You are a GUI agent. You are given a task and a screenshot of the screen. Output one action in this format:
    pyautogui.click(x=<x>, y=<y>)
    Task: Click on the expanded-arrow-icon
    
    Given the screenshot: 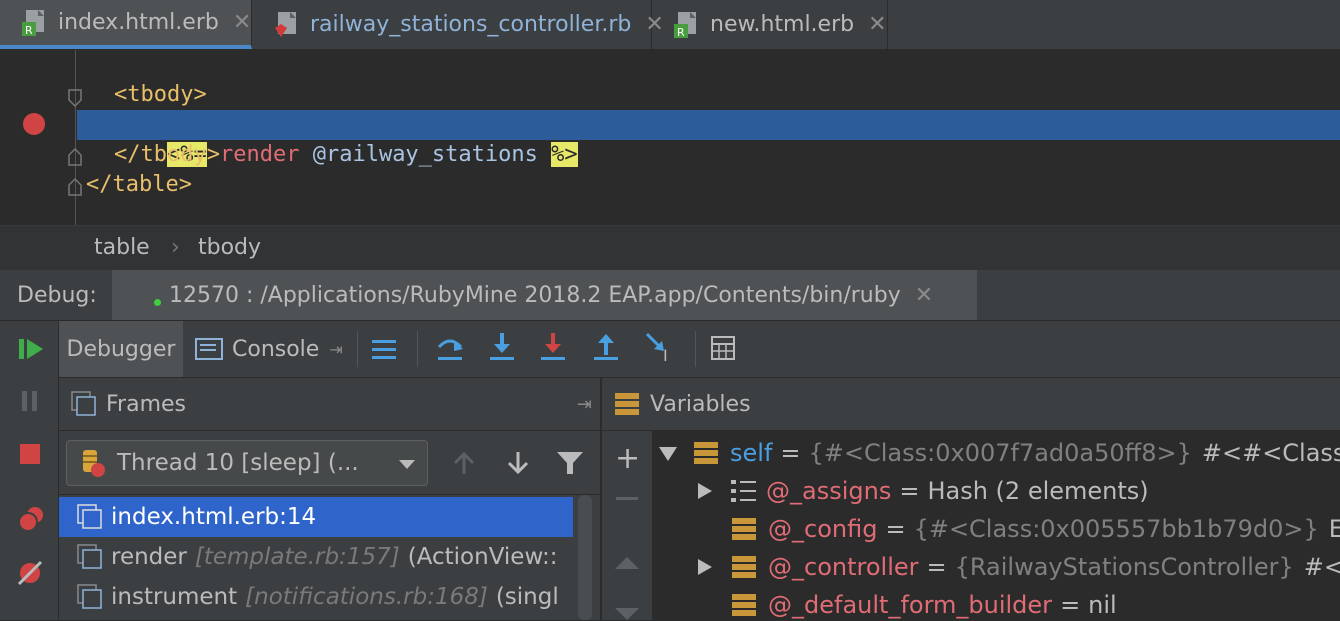 What is the action you would take?
    pyautogui.click(x=668, y=453)
    